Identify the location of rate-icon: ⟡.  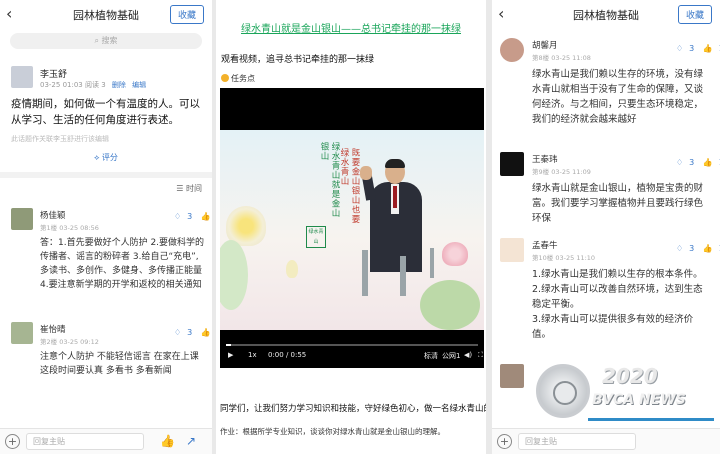
(98, 157).